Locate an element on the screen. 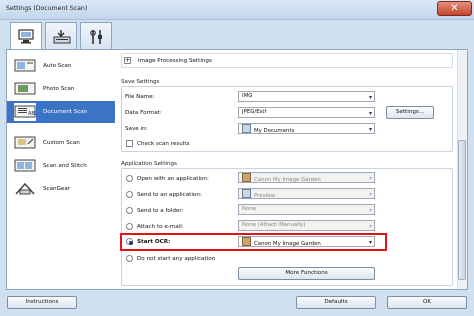  open-app-combo: Canon My Image Garden ▾ is located at coordinates (306, 177).